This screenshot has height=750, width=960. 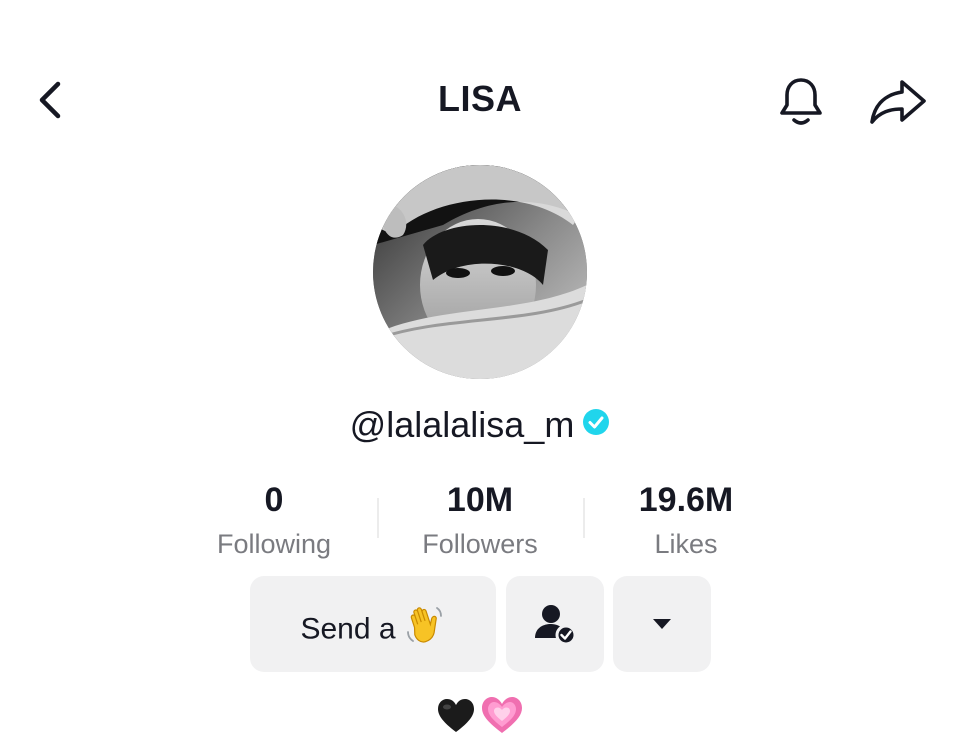 I want to click on stats-bar: 0 Following 10M Followers 19.6M Likes, so click(x=480, y=523).